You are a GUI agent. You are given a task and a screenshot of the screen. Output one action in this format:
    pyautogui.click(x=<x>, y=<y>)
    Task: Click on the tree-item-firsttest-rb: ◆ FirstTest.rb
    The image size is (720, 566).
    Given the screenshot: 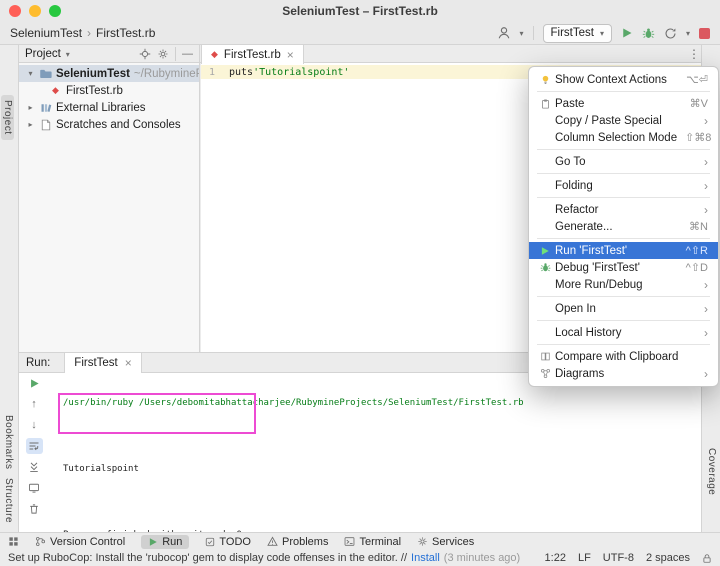 What is the action you would take?
    pyautogui.click(x=109, y=90)
    